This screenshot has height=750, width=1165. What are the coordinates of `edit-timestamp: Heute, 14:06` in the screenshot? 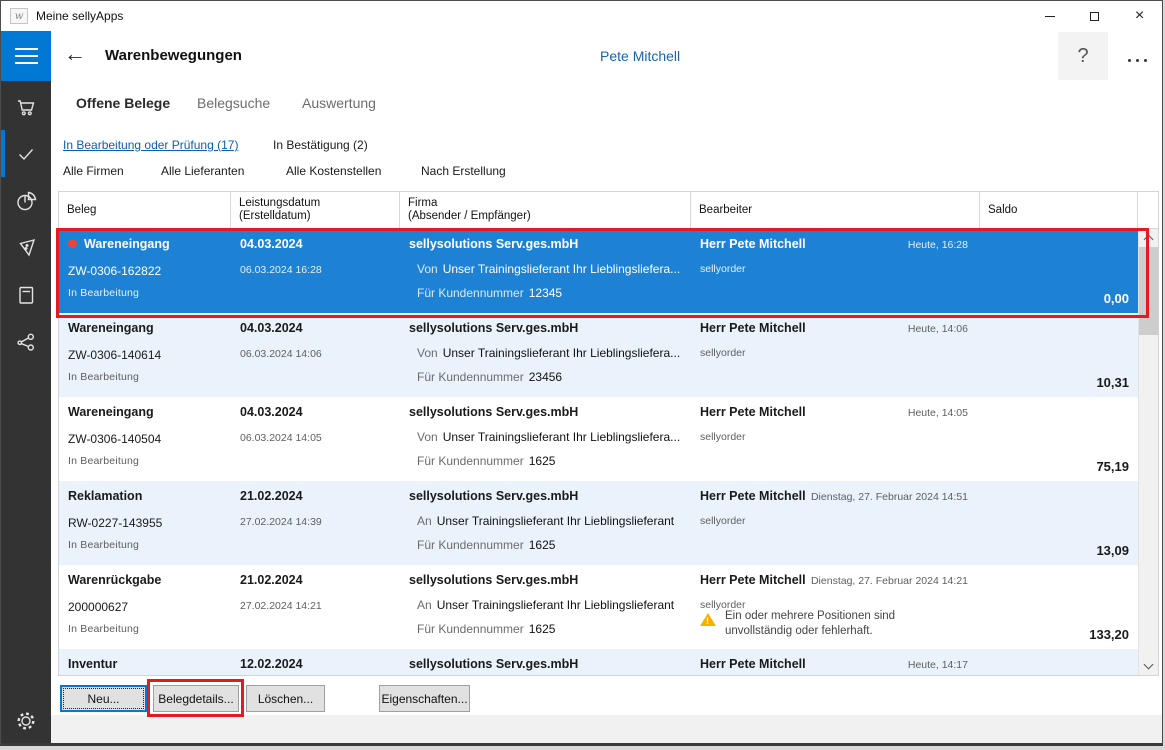 It's located at (937, 329).